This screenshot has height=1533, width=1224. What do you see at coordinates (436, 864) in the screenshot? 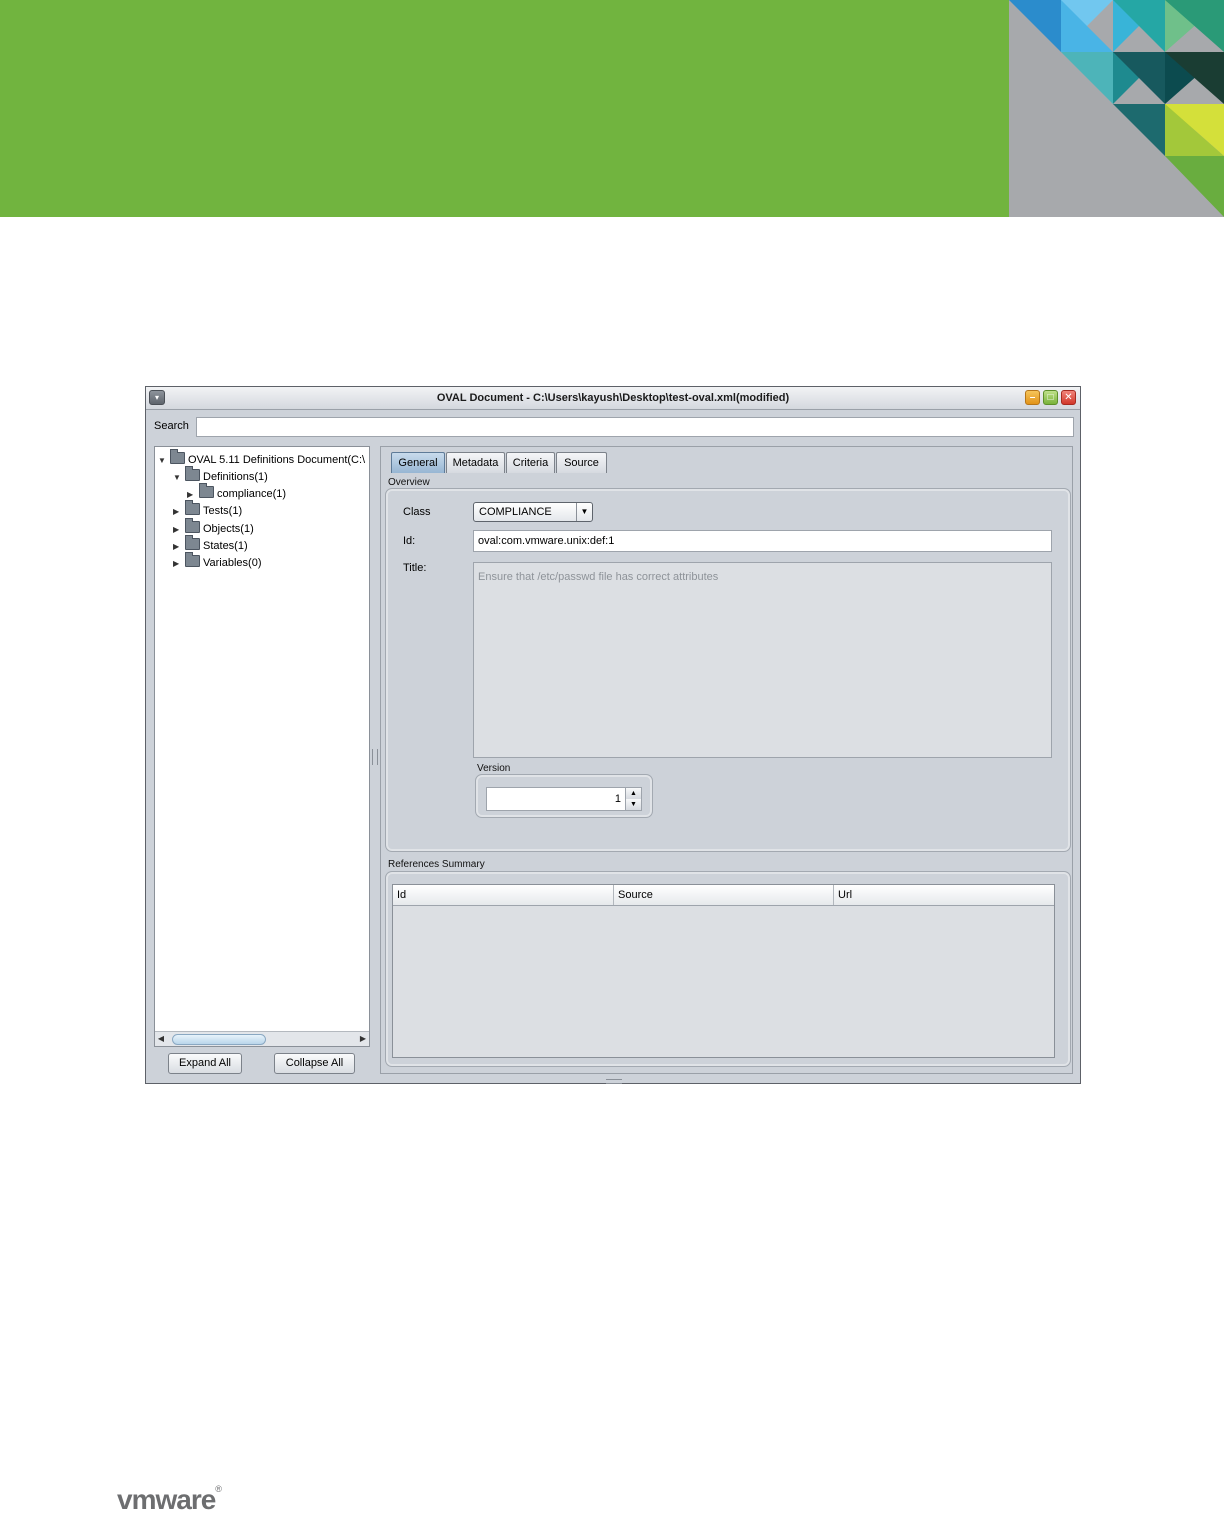
I see `references-section-label: References Summary` at bounding box center [436, 864].